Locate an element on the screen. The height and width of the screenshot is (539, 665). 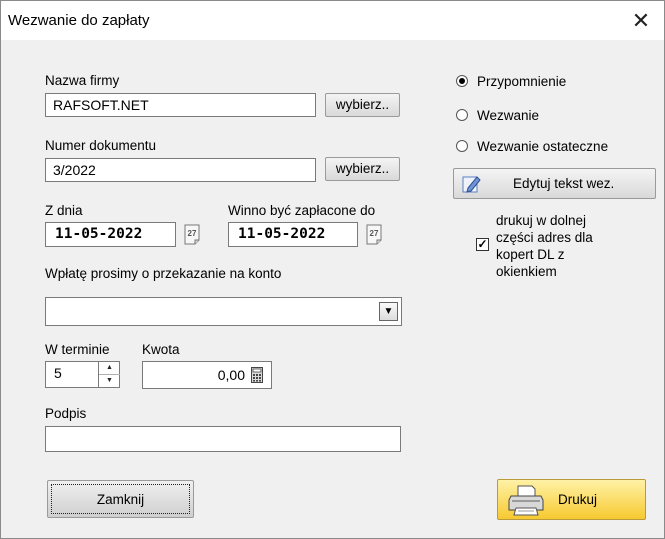
choose-company-button: wybierz.. is located at coordinates (362, 105).